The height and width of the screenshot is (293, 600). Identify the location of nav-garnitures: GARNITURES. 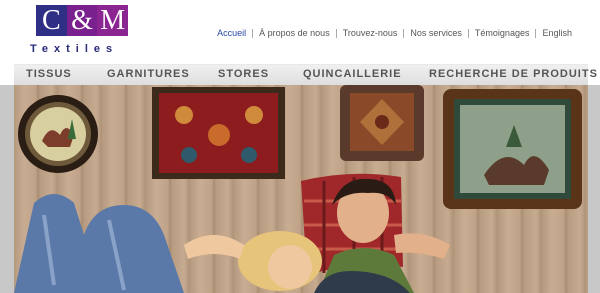
(148, 74).